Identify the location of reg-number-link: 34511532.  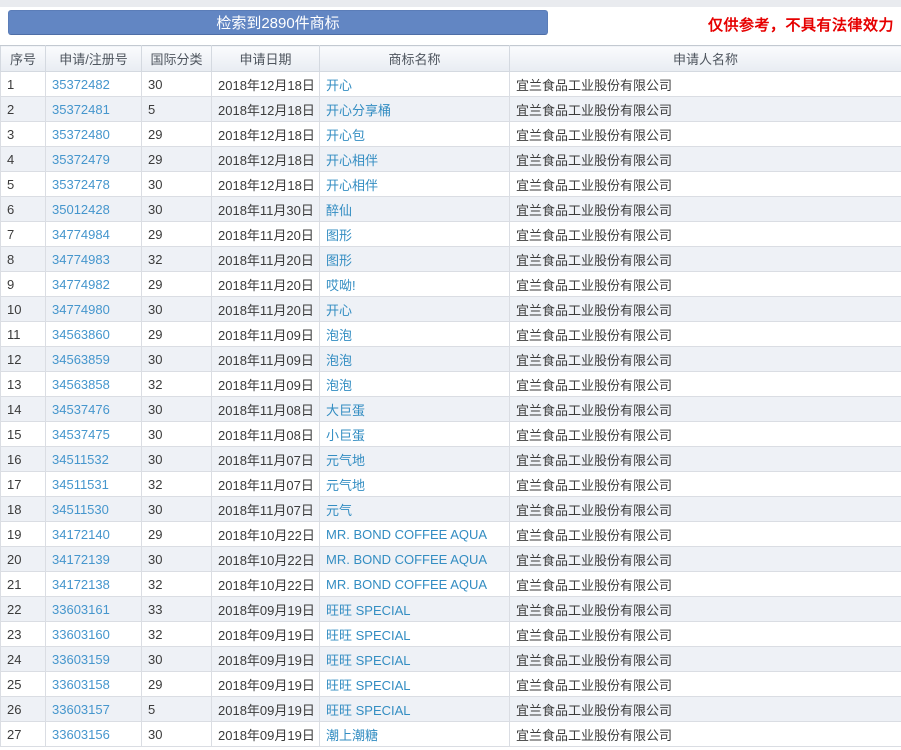
(80, 459).